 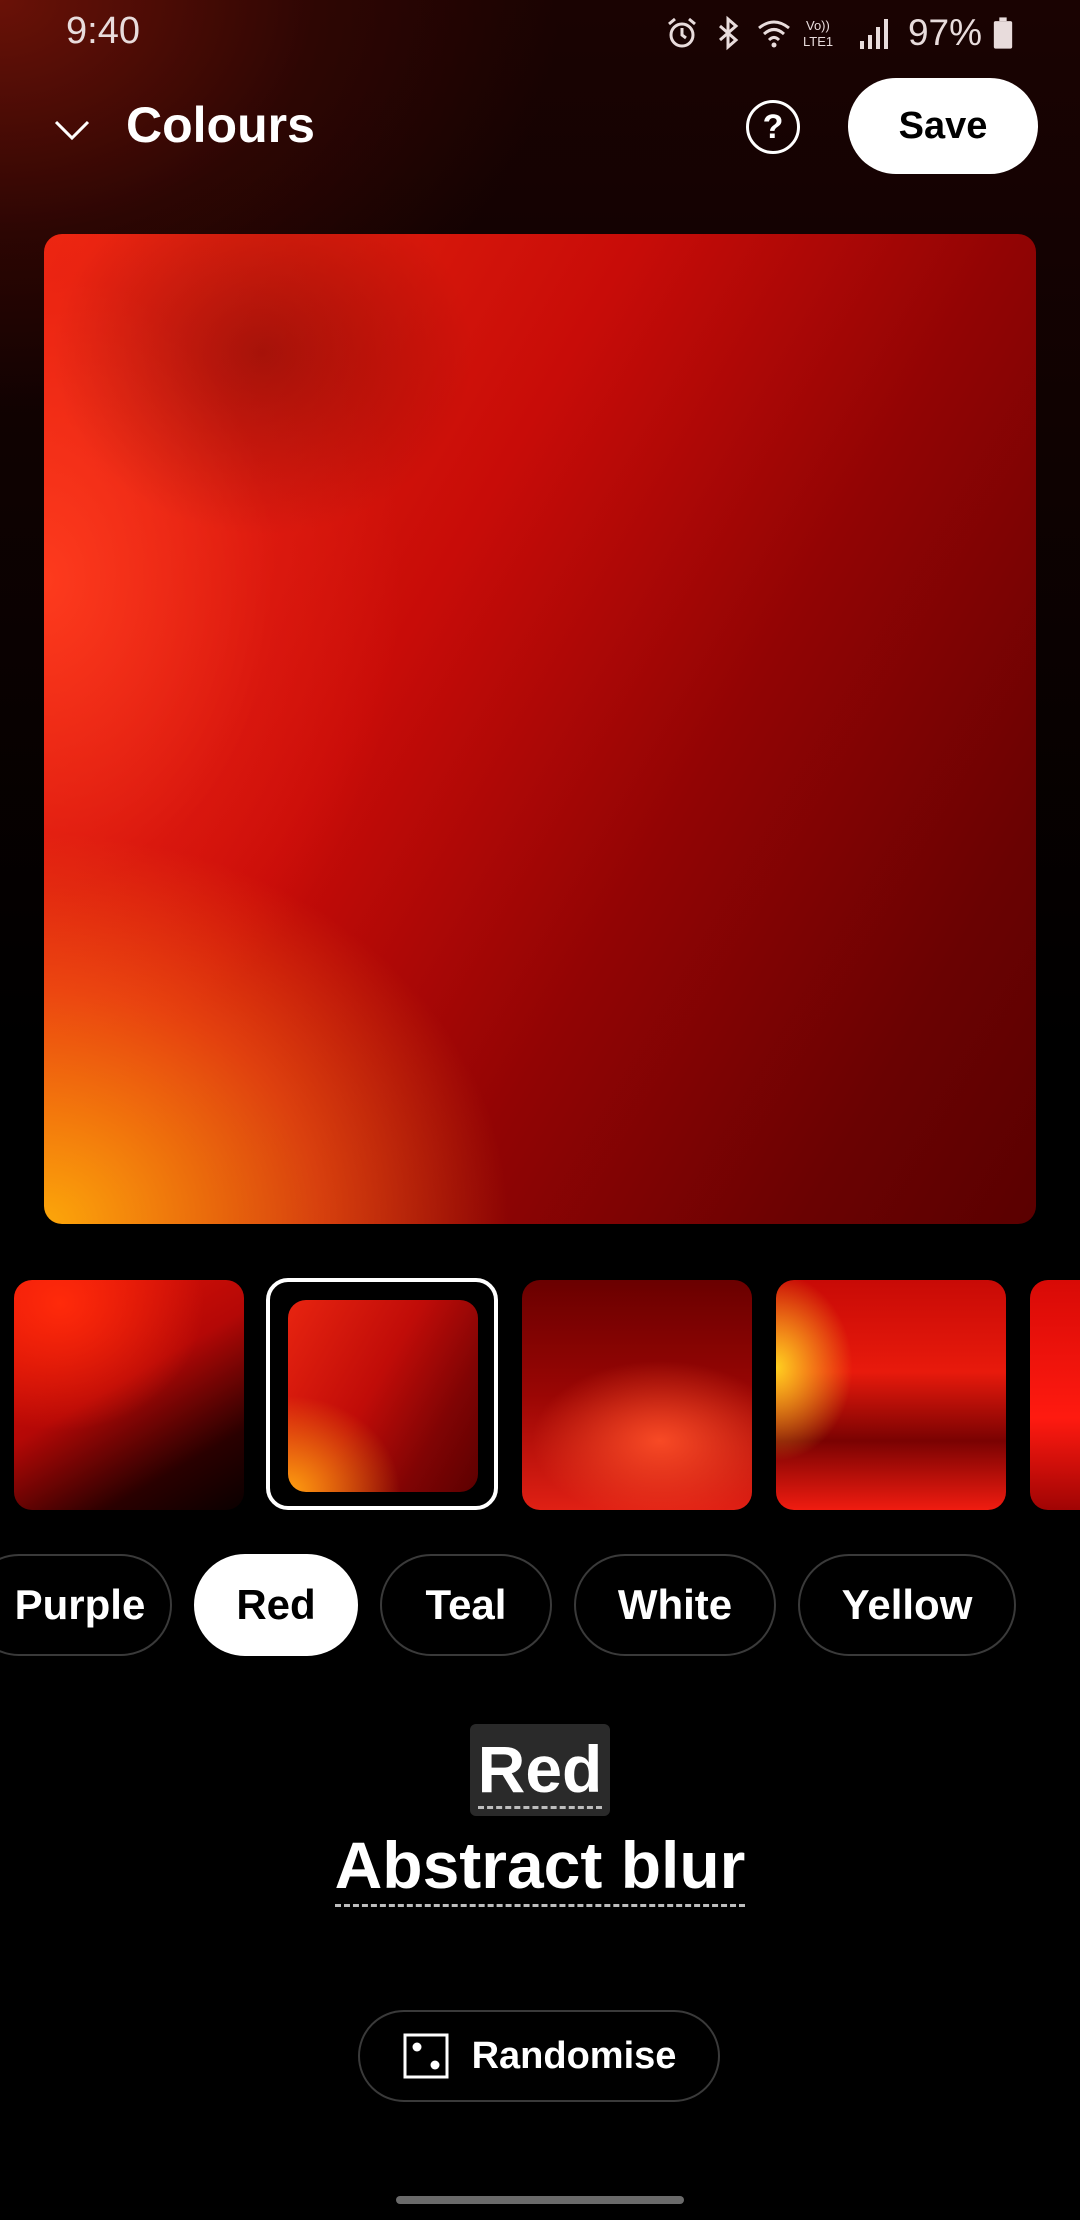 I want to click on collapse-button, so click(x=72, y=130).